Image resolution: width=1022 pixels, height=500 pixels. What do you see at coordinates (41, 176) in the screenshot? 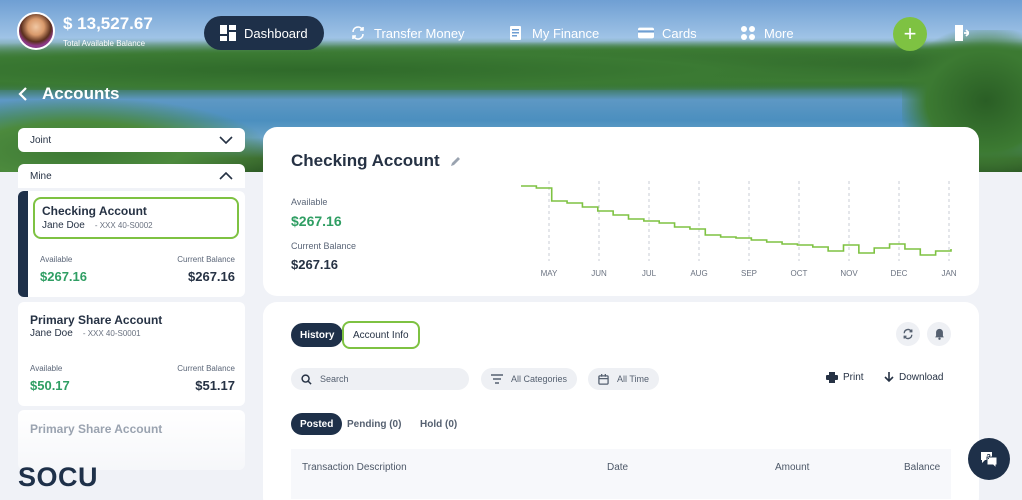
I see `group-mine-label: Mine` at bounding box center [41, 176].